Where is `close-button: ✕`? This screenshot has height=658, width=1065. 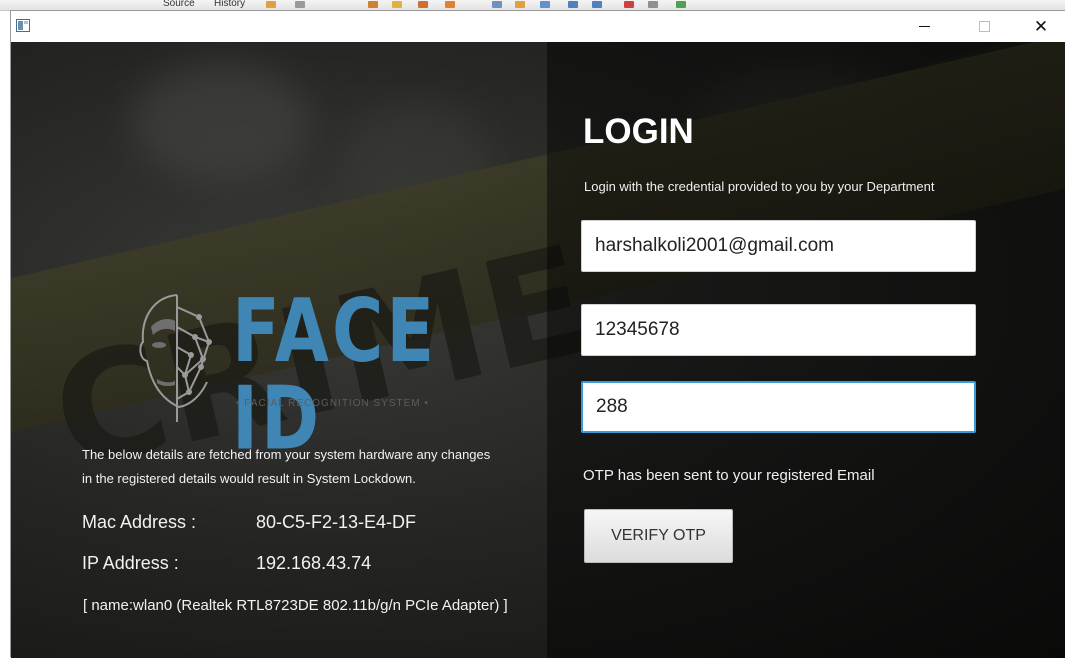
close-button: ✕ is located at coordinates (1038, 26).